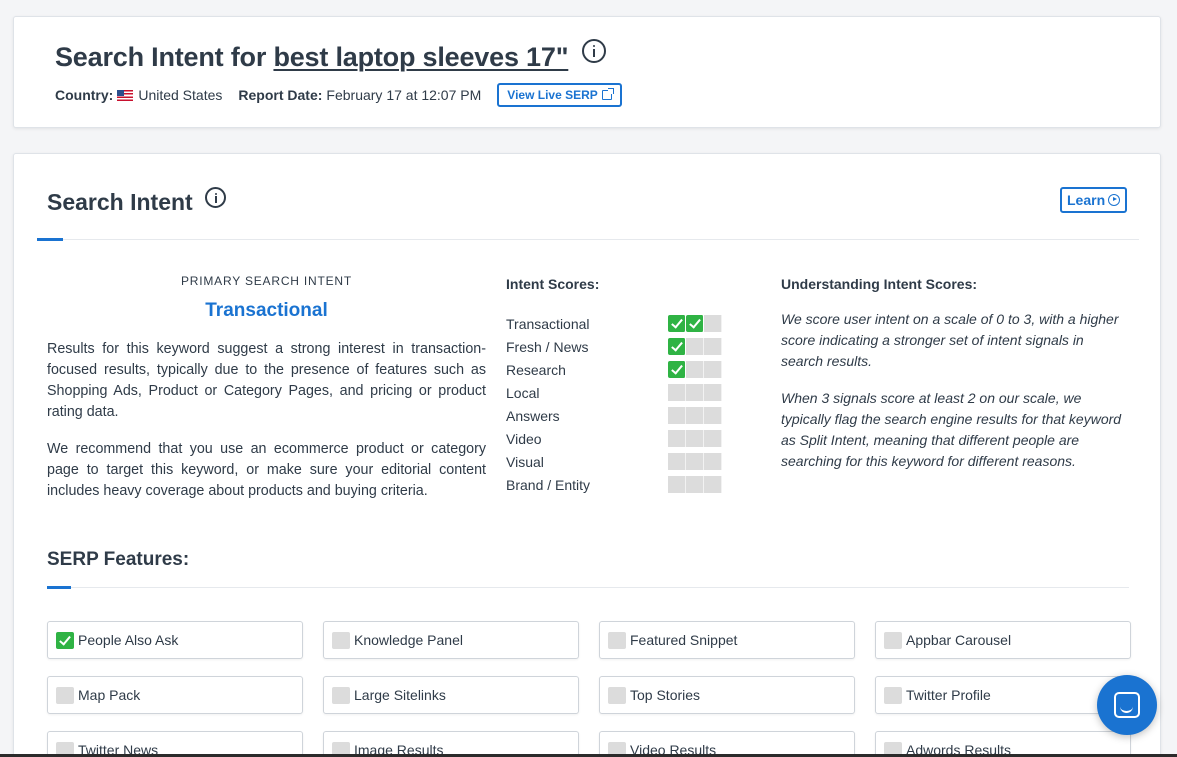 The image size is (1177, 757). I want to click on understanding-title: Understanding Intent Scores:, so click(879, 284).